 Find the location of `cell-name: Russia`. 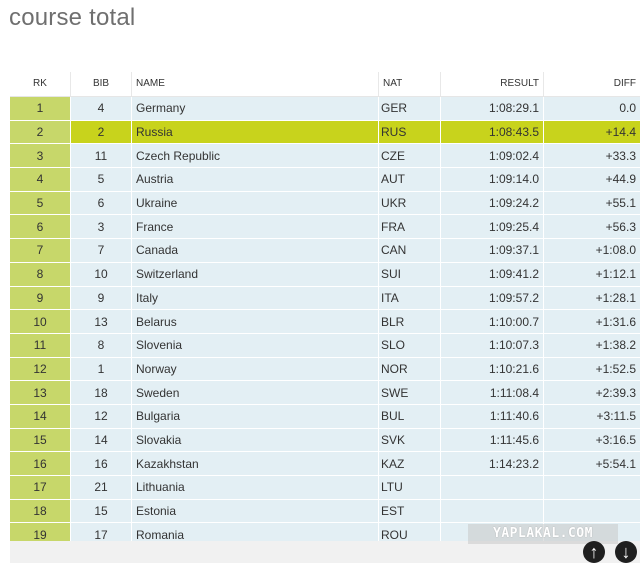

cell-name: Russia is located at coordinates (255, 132).